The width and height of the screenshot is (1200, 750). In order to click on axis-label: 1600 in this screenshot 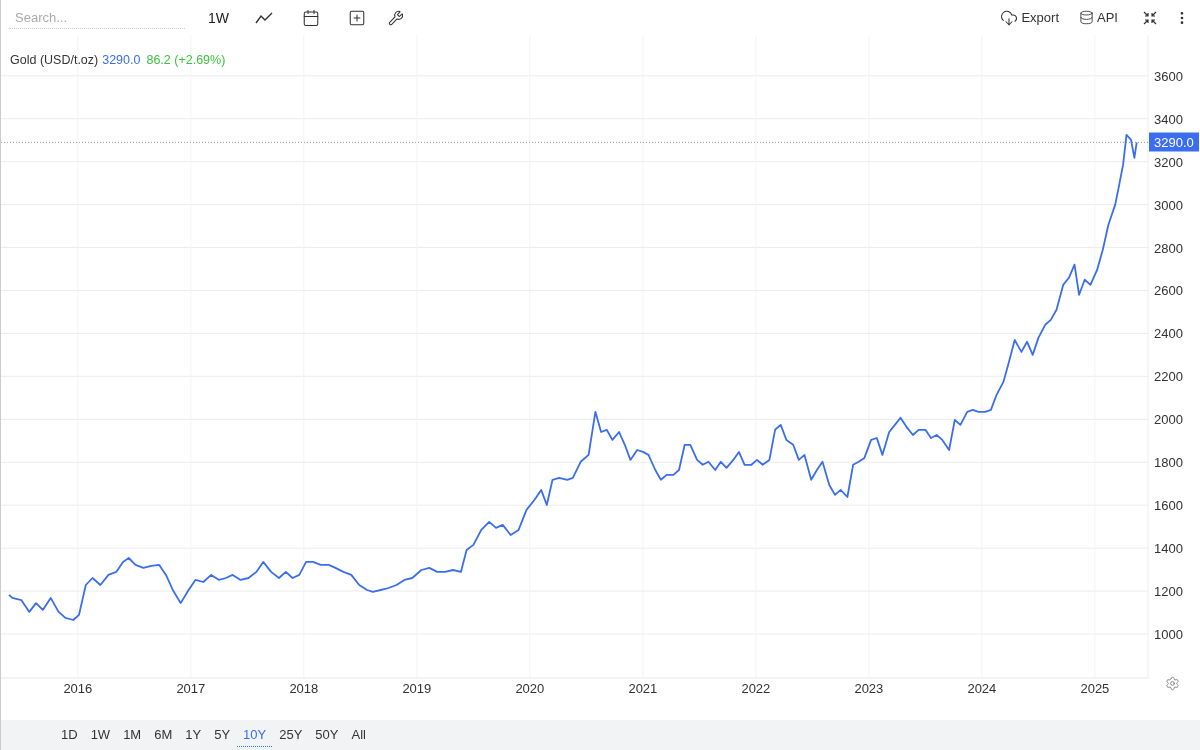, I will do `click(1168, 506)`.